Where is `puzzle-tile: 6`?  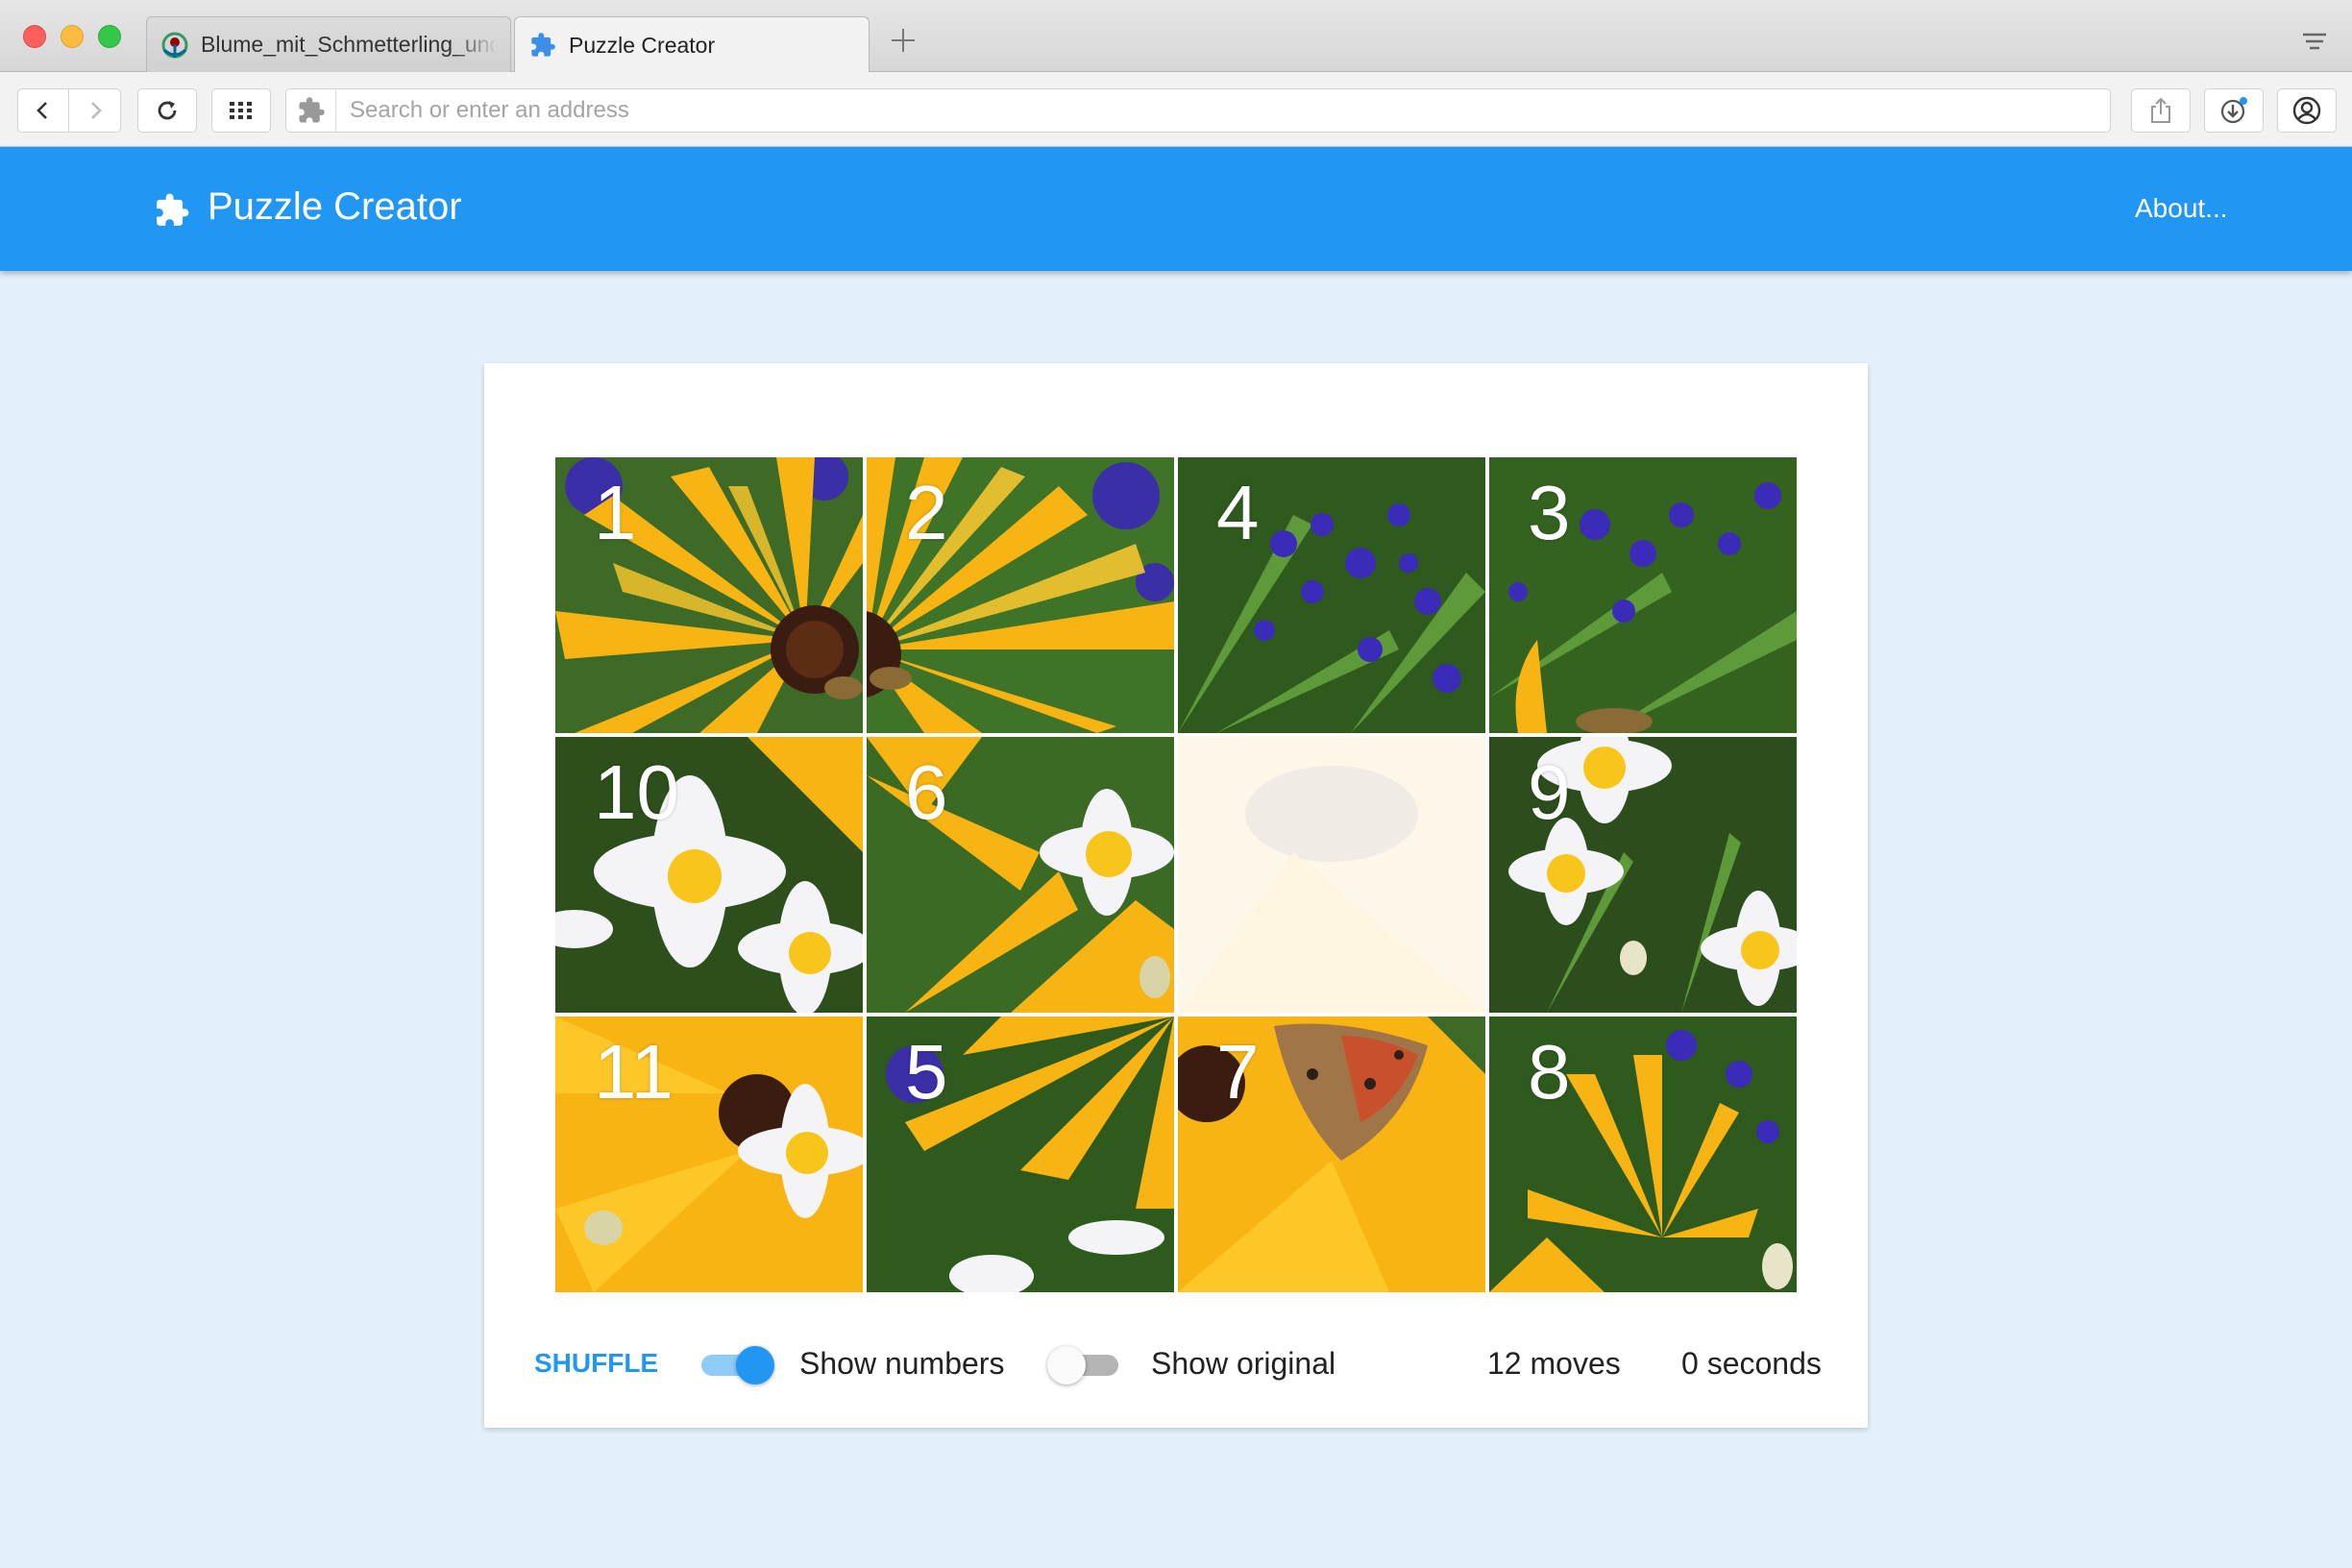 puzzle-tile: 6 is located at coordinates (1021, 875).